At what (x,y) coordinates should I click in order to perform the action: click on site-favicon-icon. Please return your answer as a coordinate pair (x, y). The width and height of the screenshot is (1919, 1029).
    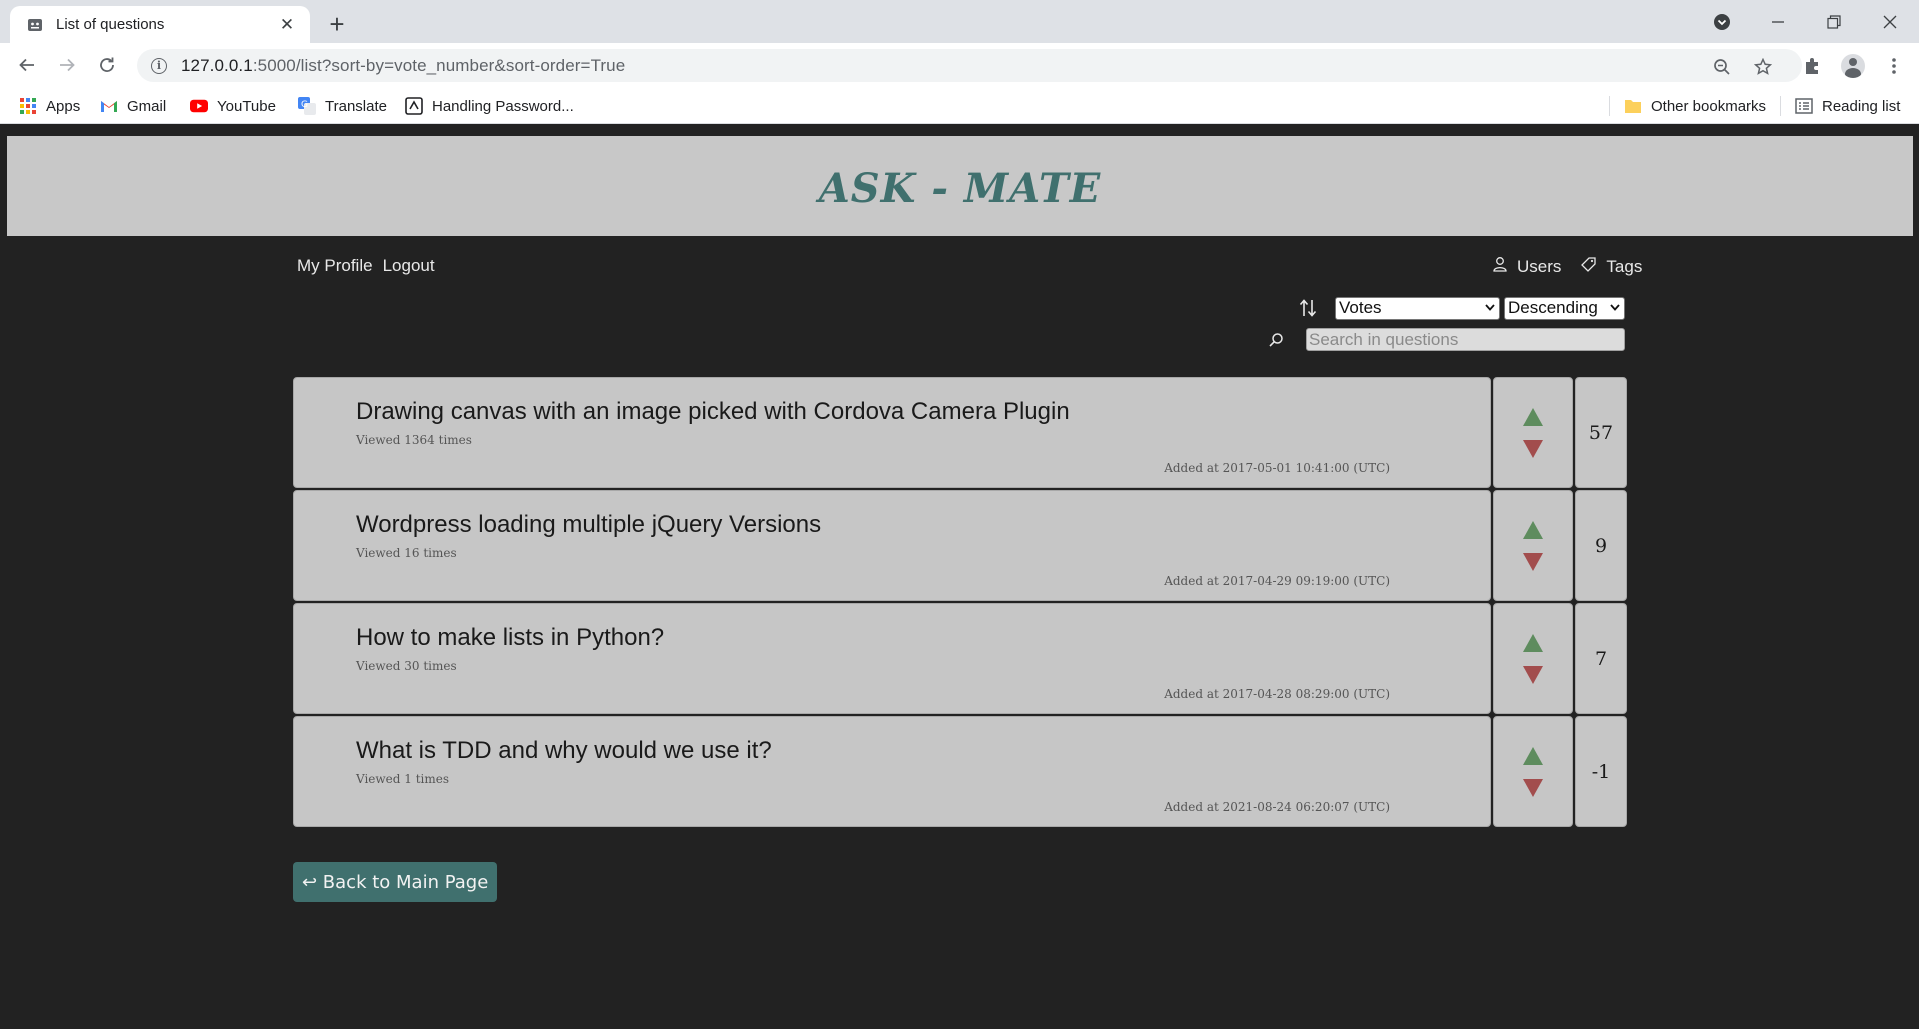
    Looking at the image, I should click on (35, 25).